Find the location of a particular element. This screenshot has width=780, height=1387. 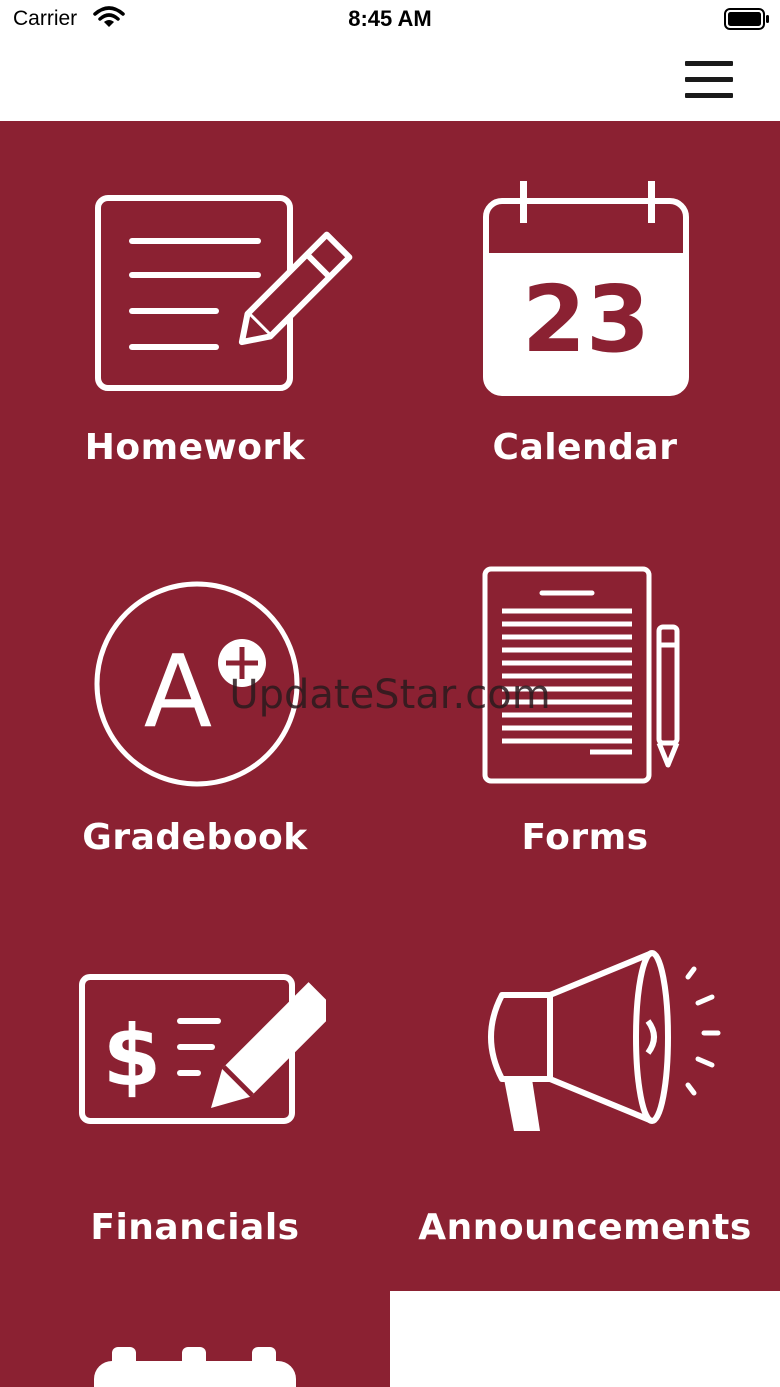

megaphone-icon is located at coordinates (604, 1040).